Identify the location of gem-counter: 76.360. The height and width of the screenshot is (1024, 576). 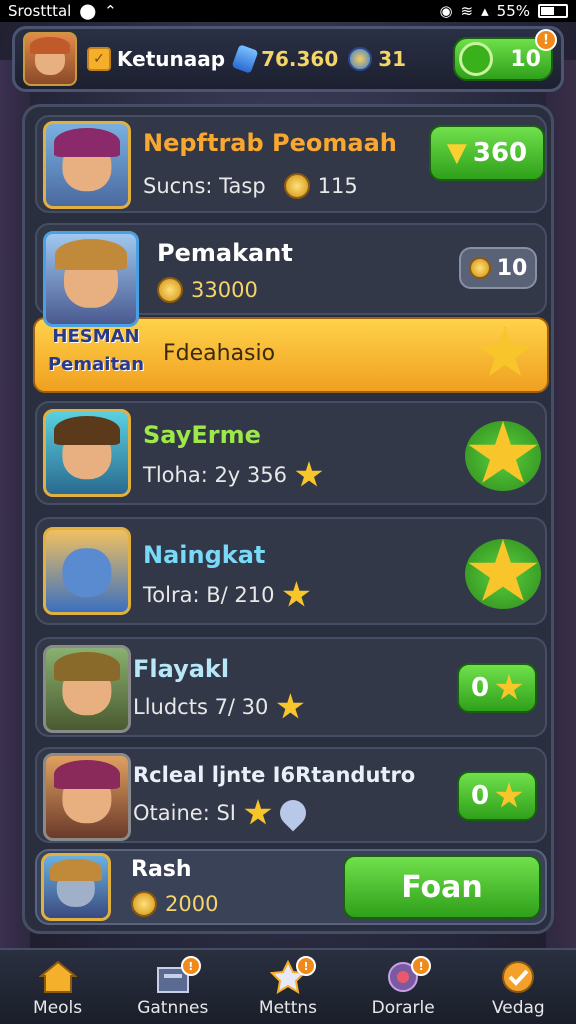
(285, 59).